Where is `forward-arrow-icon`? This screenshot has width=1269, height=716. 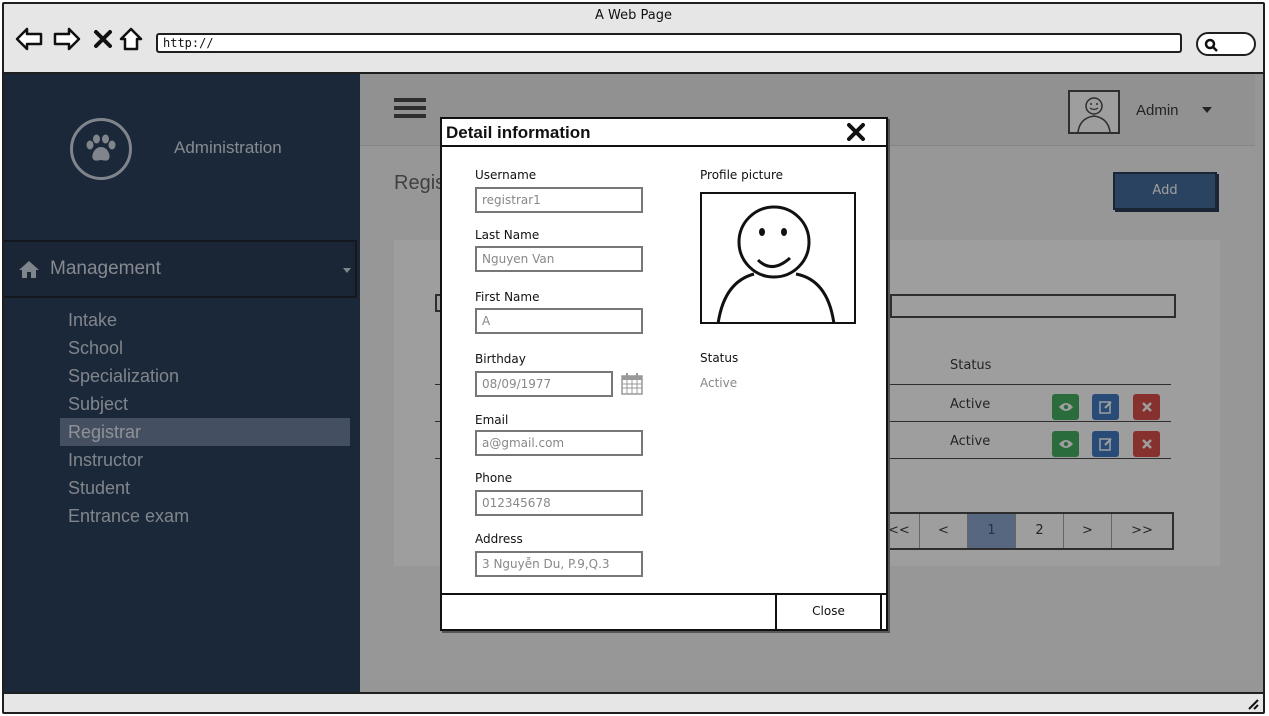 forward-arrow-icon is located at coordinates (67, 39).